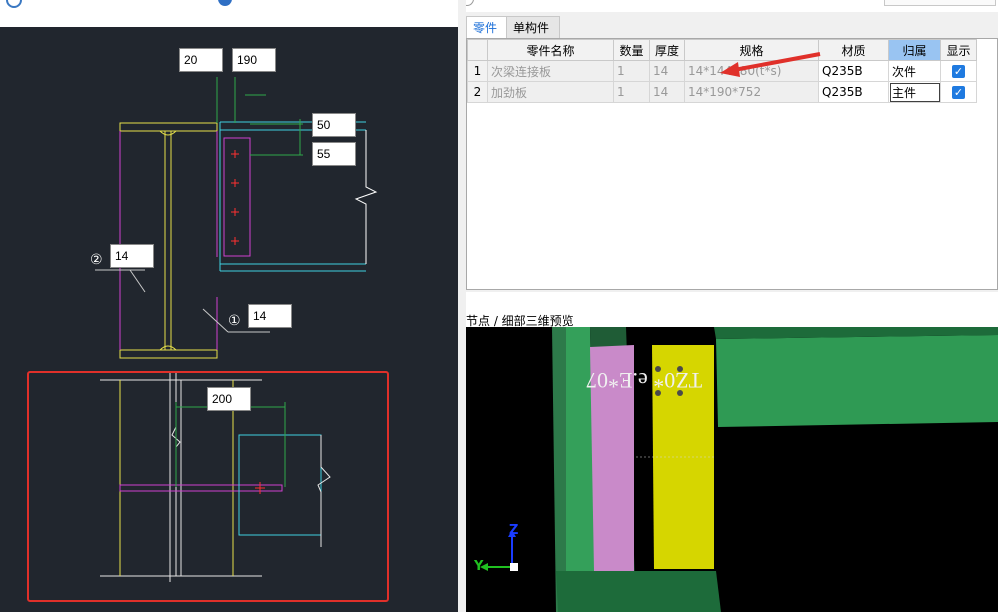  What do you see at coordinates (550, 50) in the screenshot?
I see `col-header-name: 零件名称` at bounding box center [550, 50].